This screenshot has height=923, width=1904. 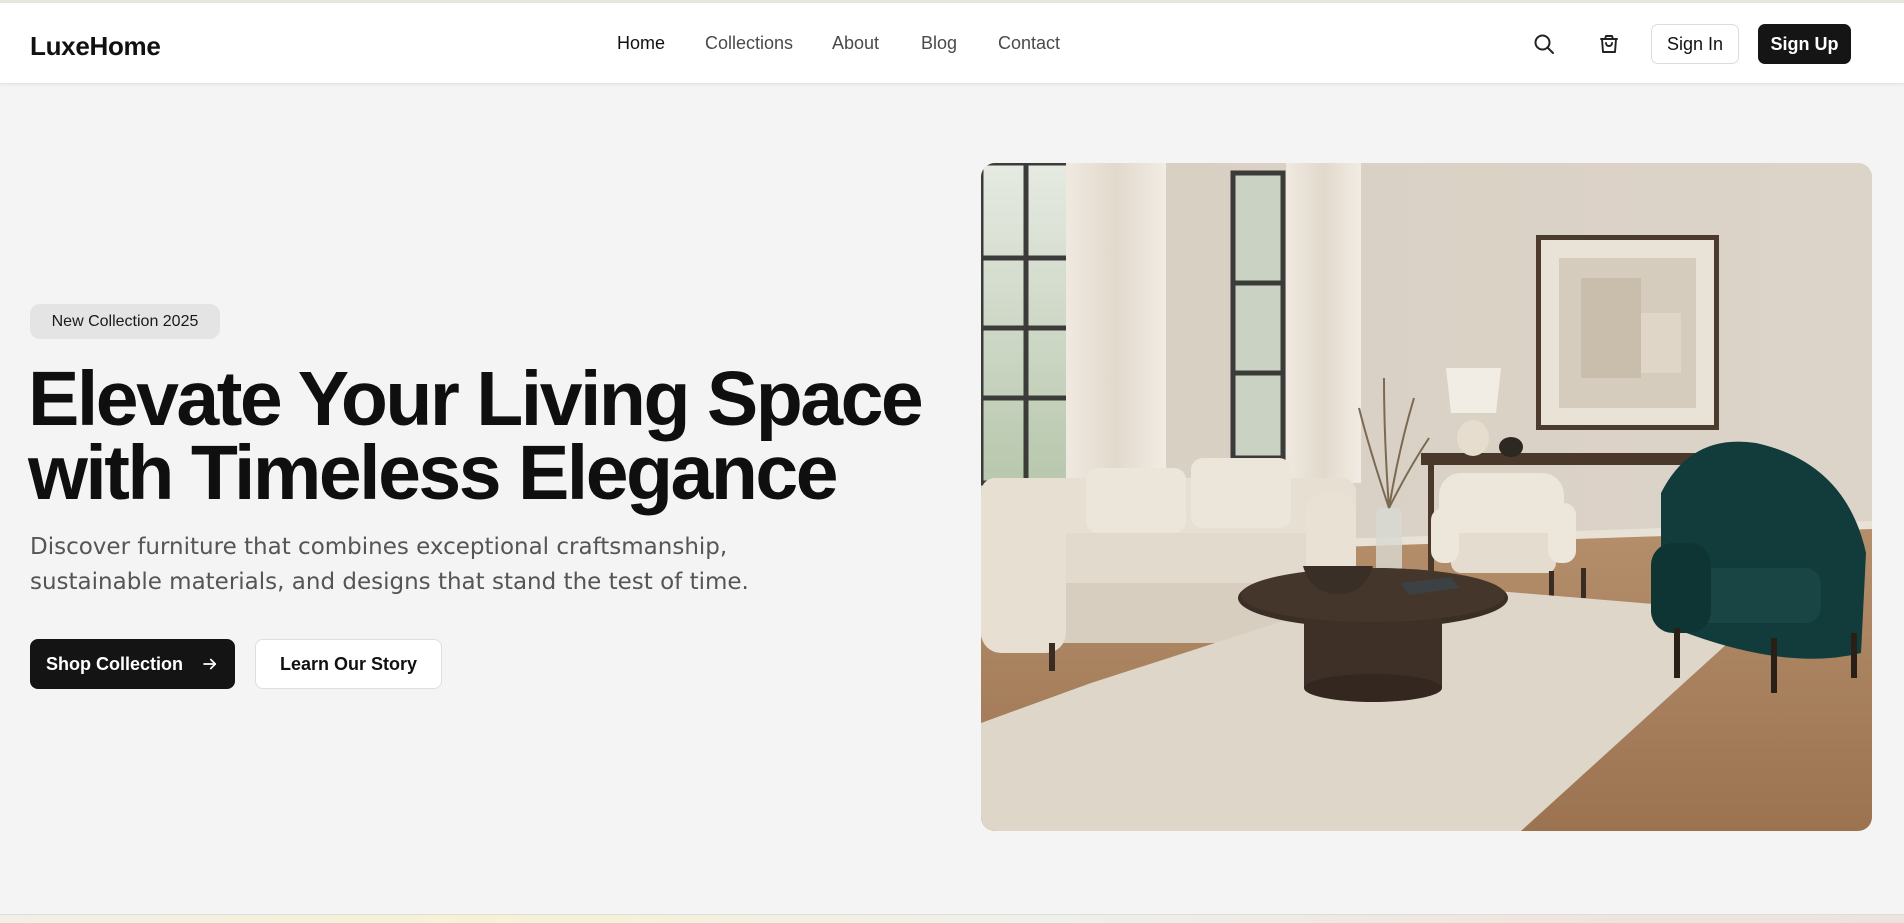 What do you see at coordinates (476, 399) in the screenshot?
I see `hero-headline-line-1: Elevate Your Living Space` at bounding box center [476, 399].